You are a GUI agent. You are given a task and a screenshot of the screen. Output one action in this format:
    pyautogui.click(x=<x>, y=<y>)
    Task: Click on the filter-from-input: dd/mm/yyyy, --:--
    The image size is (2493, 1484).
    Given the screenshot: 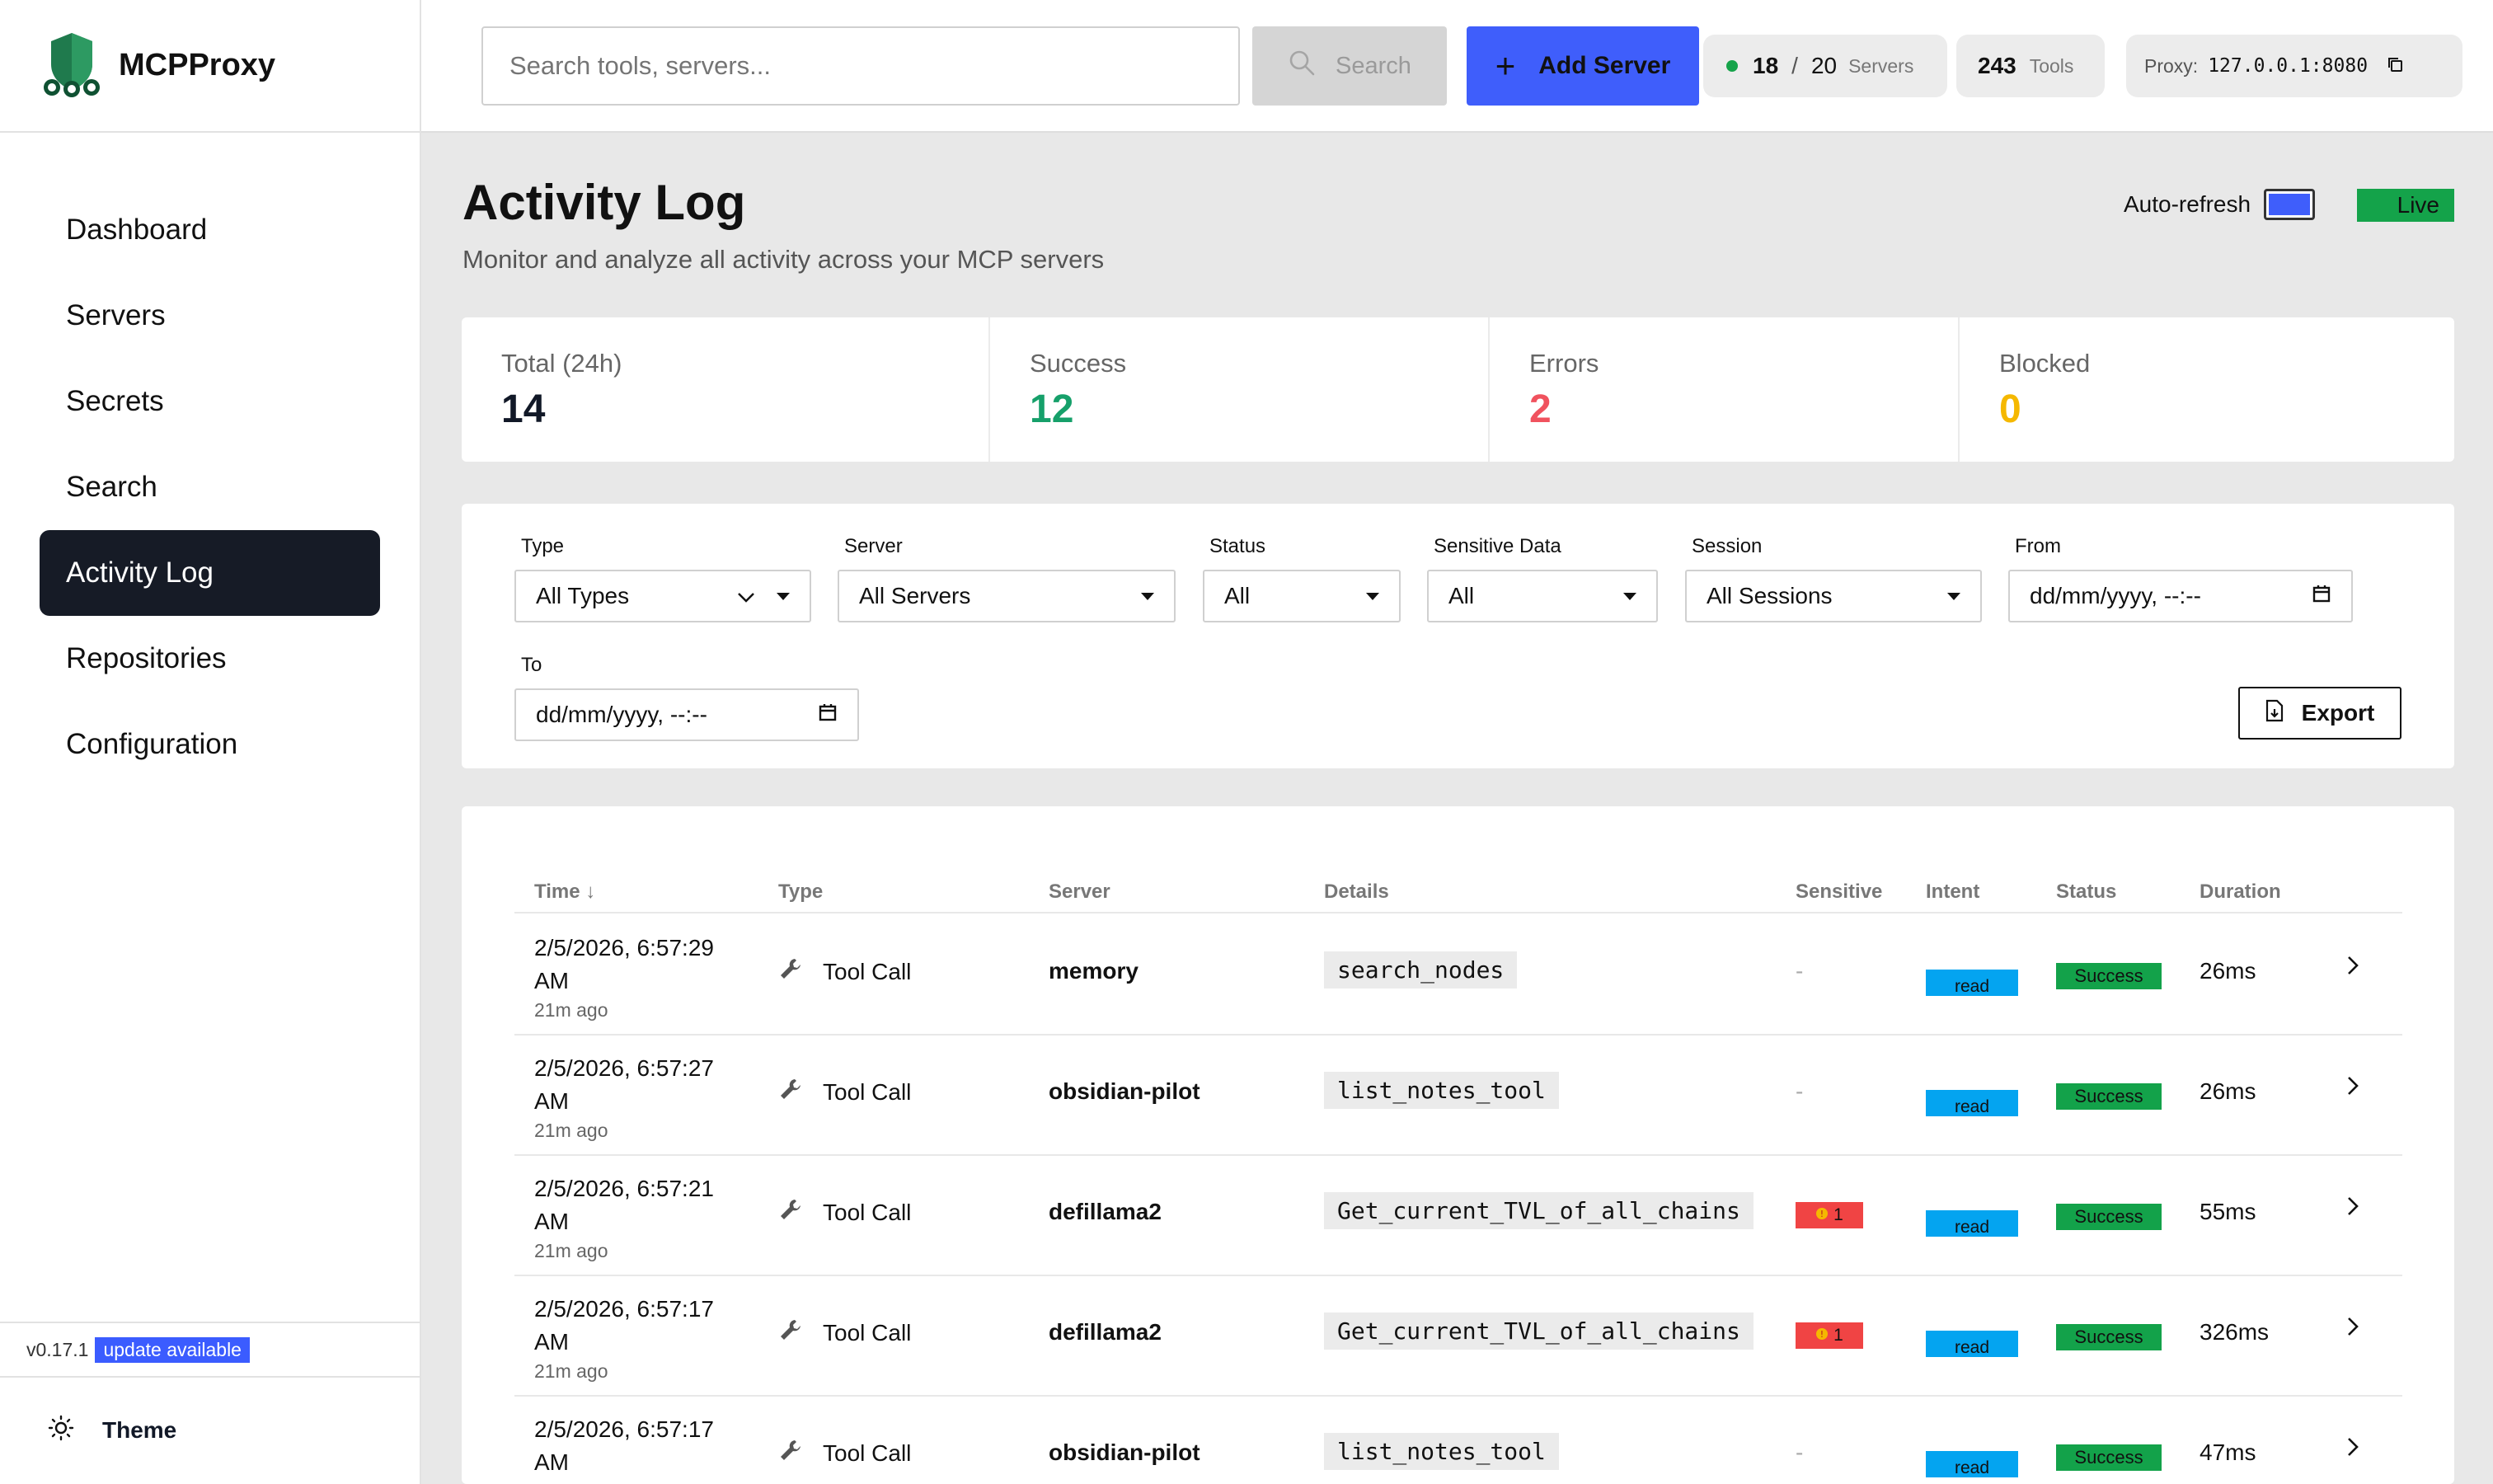 What is the action you would take?
    pyautogui.click(x=2180, y=596)
    